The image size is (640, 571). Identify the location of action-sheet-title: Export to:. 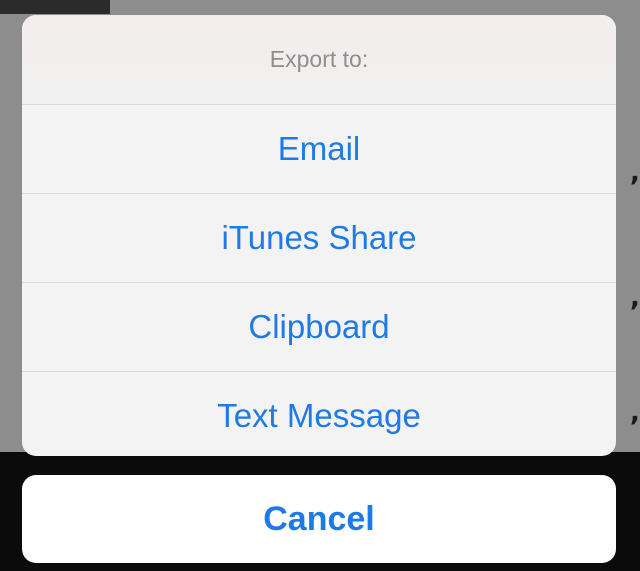
(319, 59).